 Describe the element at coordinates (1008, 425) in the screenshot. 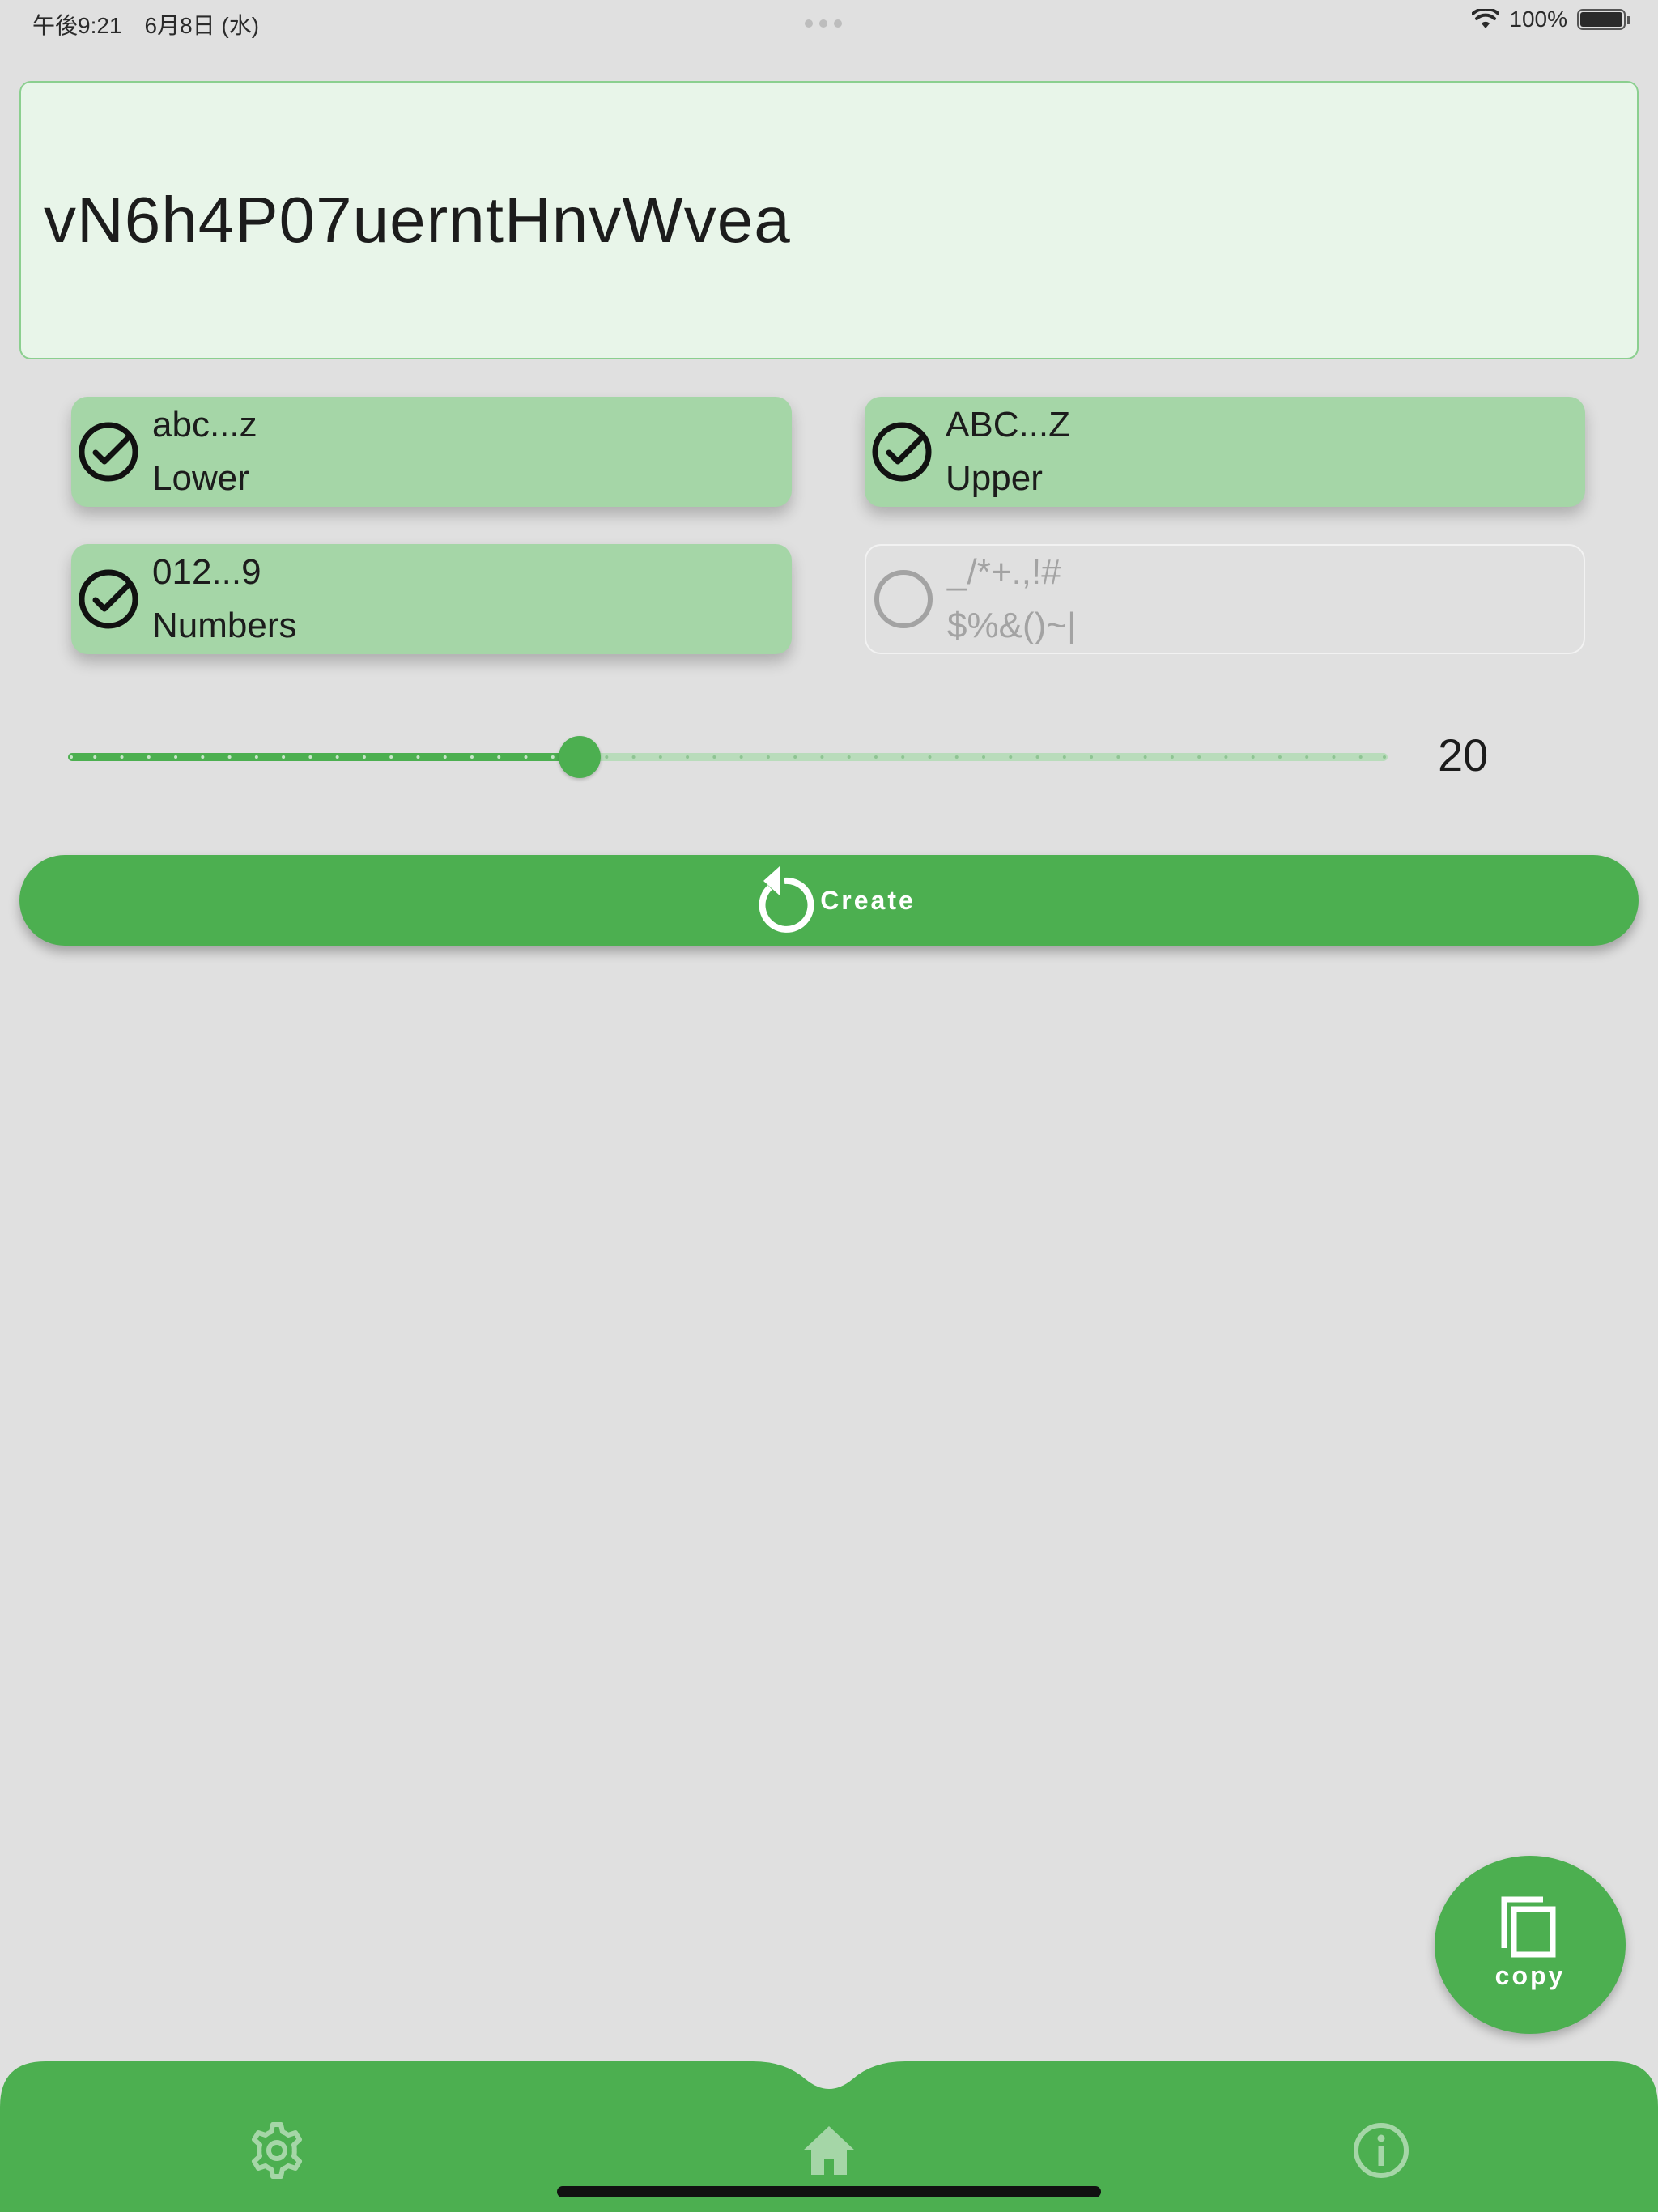

I see `option-chars: ABC...Z` at that location.